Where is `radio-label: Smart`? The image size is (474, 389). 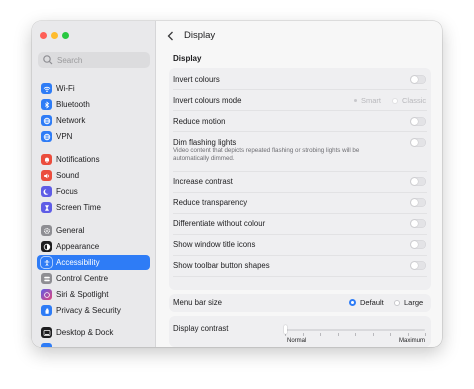
radio-label: Smart is located at coordinates (371, 100).